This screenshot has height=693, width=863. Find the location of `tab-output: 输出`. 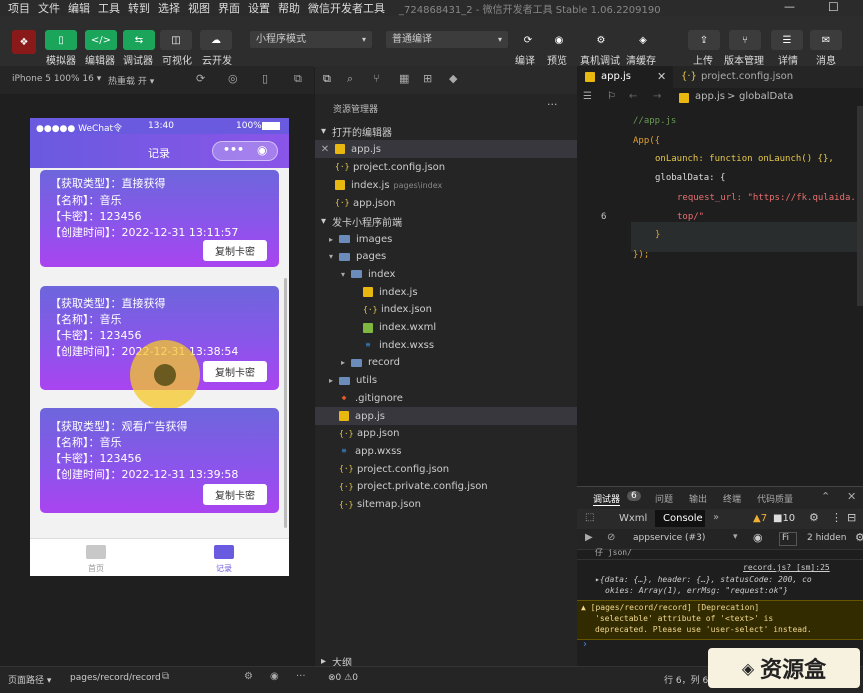

tab-output: 输出 is located at coordinates (698, 498).